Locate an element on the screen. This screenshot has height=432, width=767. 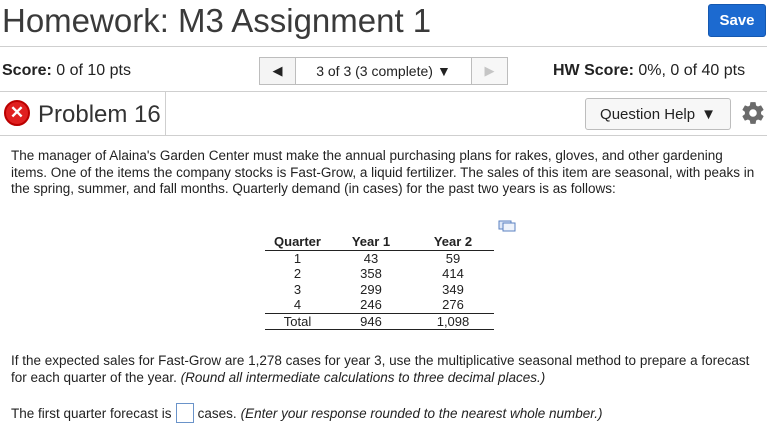
column-header: Year 1 is located at coordinates (371, 242).